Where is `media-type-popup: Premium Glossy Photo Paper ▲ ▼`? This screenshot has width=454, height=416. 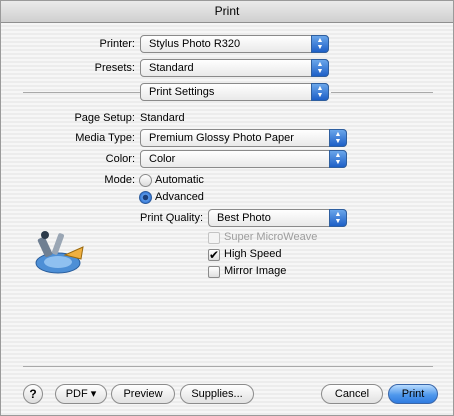
media-type-popup: Premium Glossy Photo Paper ▲ ▼ is located at coordinates (243, 138).